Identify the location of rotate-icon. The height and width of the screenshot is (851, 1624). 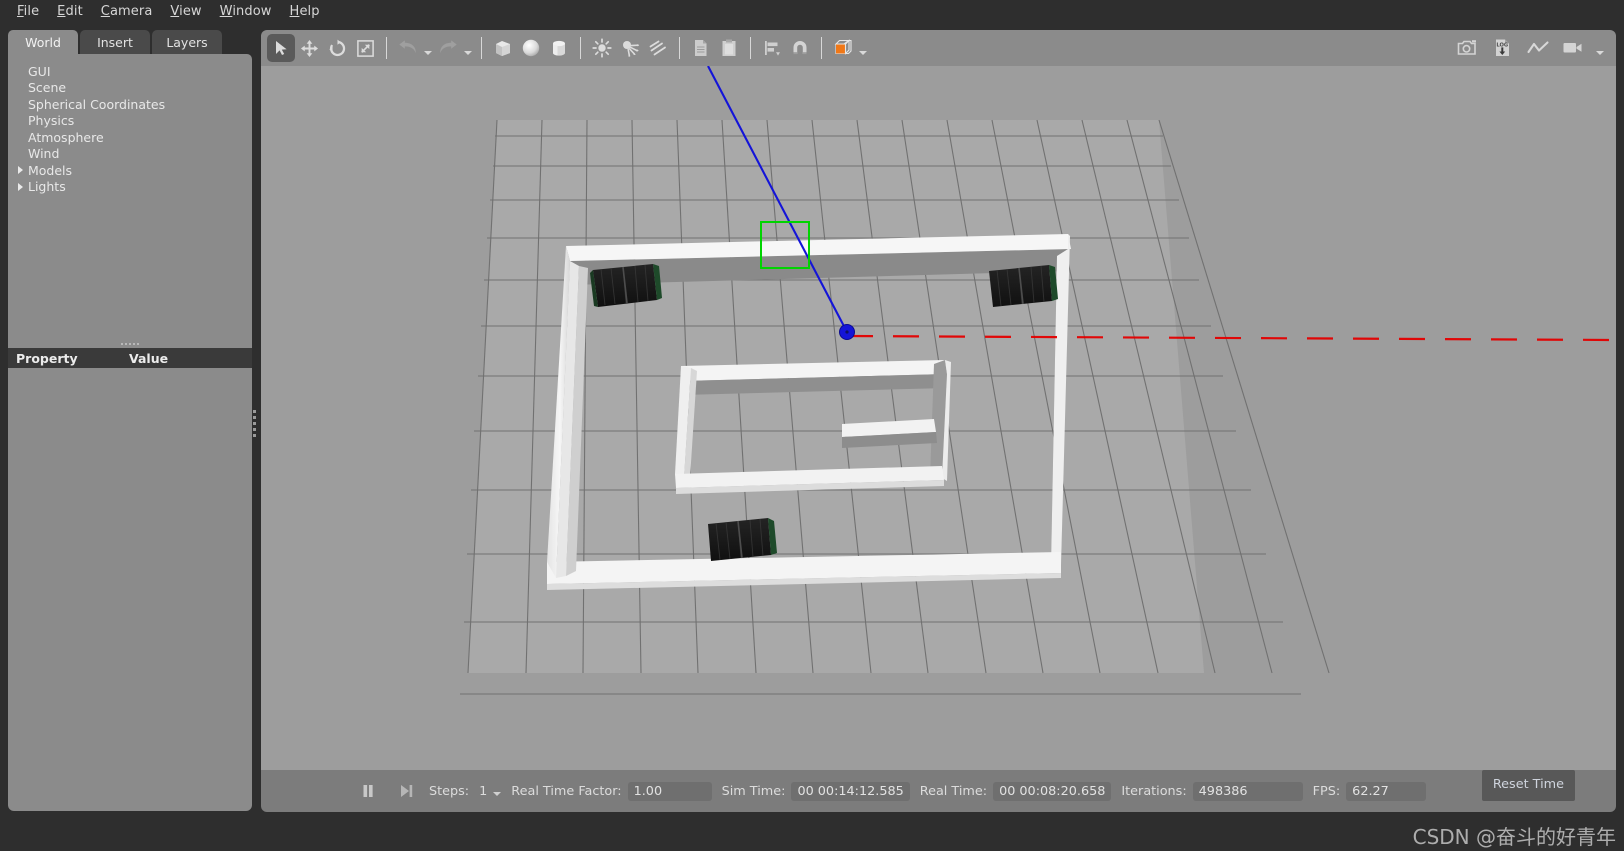
(336, 47).